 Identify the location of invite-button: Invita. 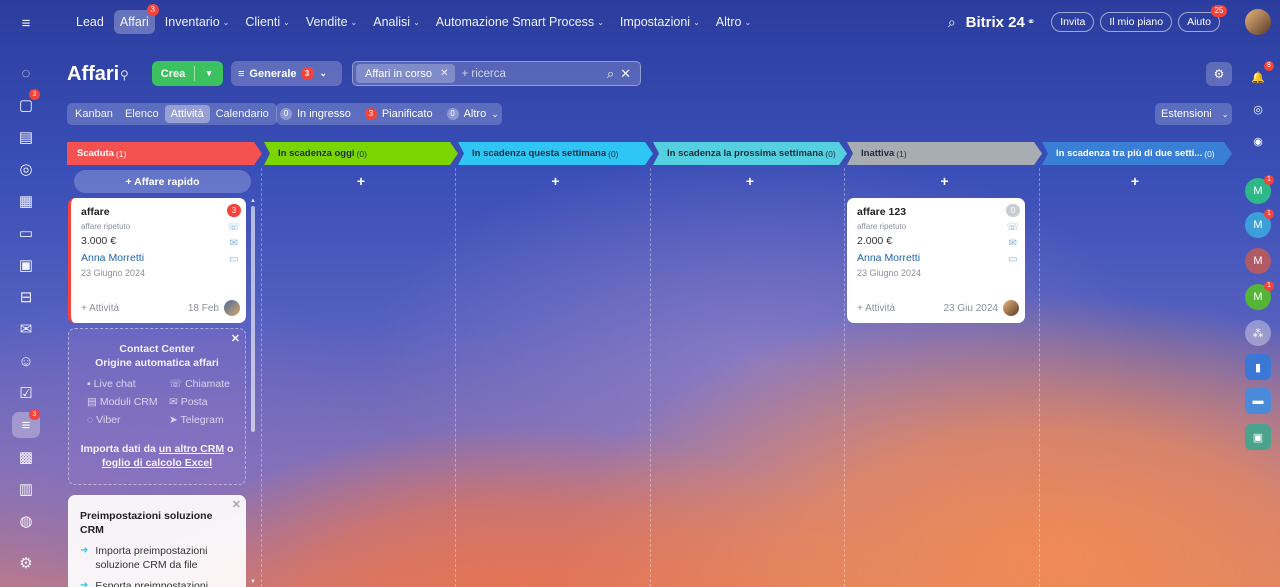
(1073, 22).